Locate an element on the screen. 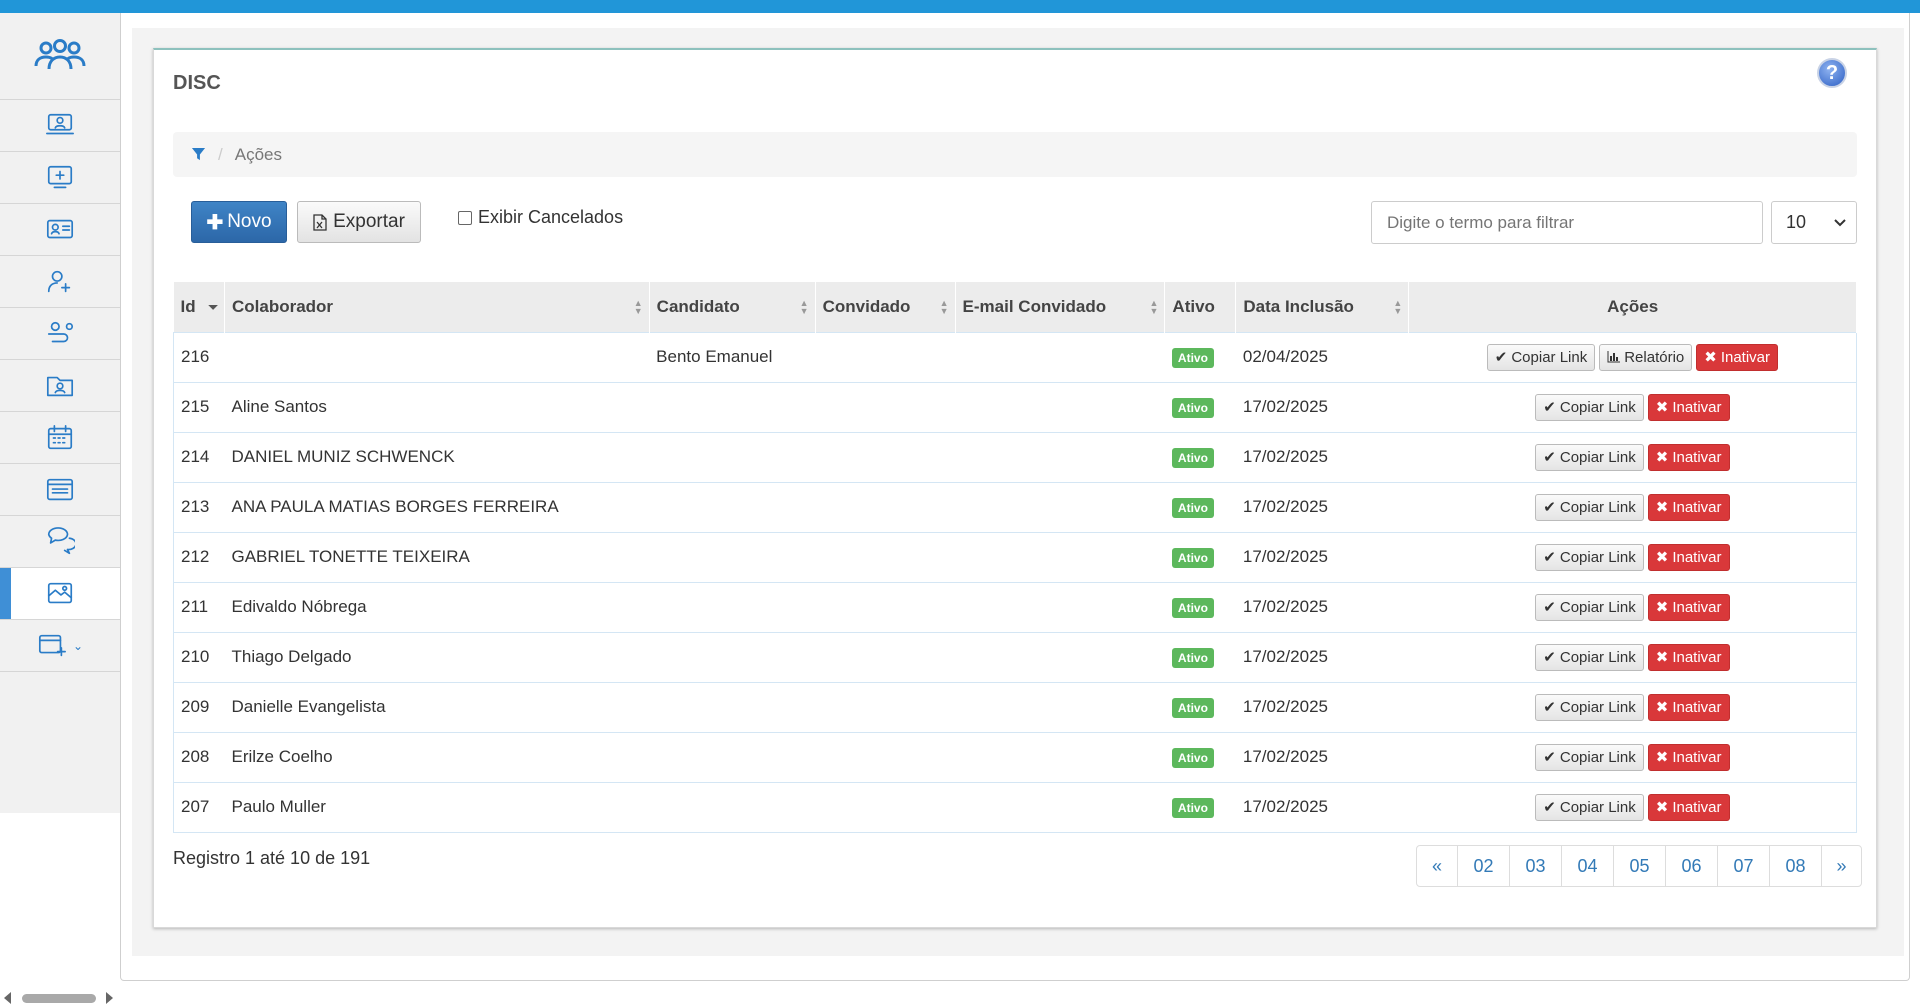 The image size is (1920, 1008). page-size-select: 10 is located at coordinates (1814, 222).